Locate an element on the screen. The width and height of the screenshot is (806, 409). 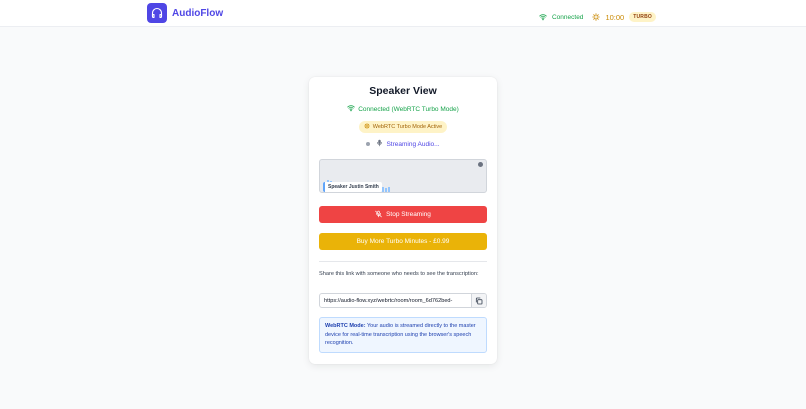
streaming-indicator-dot is located at coordinates (368, 144).